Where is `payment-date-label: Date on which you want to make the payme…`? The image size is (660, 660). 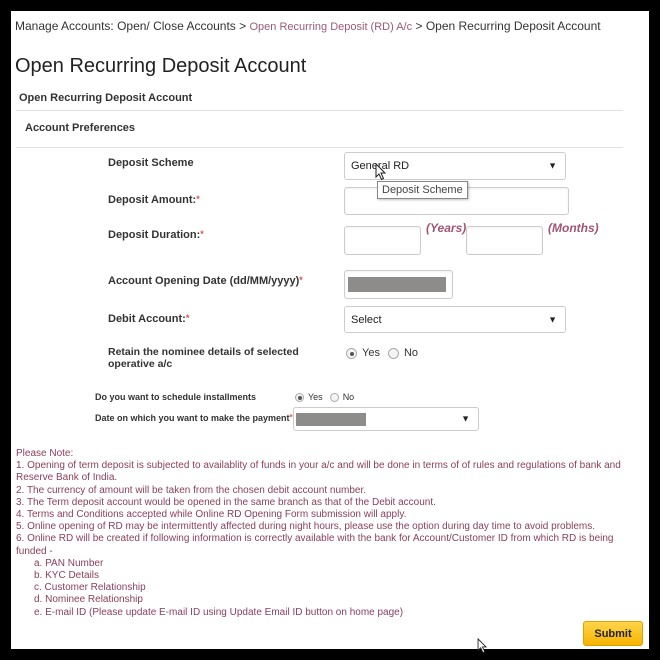
payment-date-label: Date on which you want to make the payme… is located at coordinates (194, 418).